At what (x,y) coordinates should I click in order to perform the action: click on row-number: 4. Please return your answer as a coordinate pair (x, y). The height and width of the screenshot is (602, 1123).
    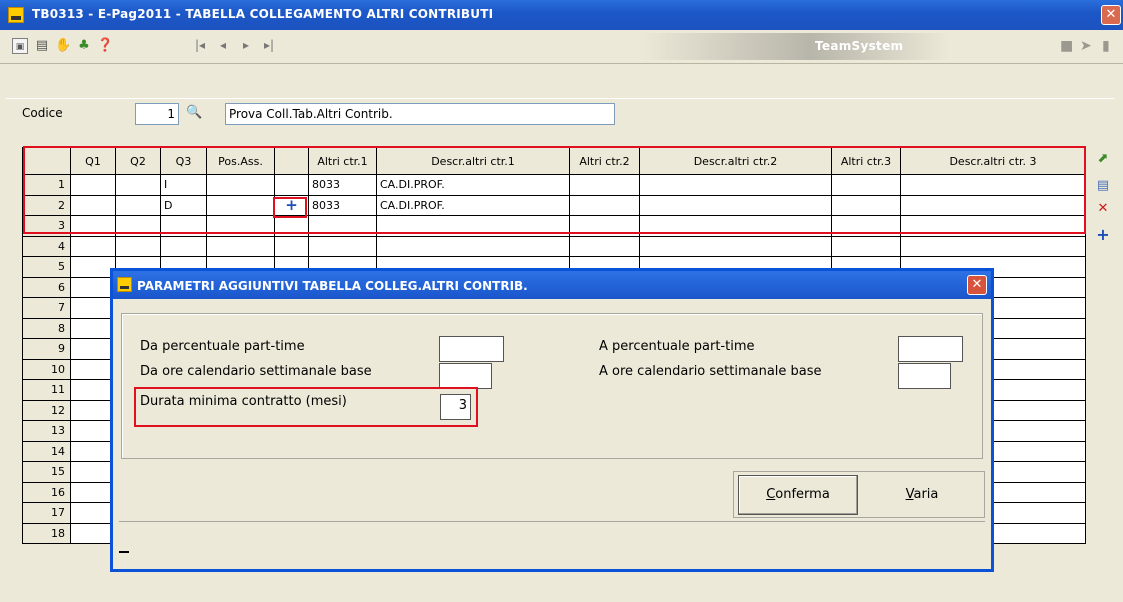
    Looking at the image, I should click on (46, 246).